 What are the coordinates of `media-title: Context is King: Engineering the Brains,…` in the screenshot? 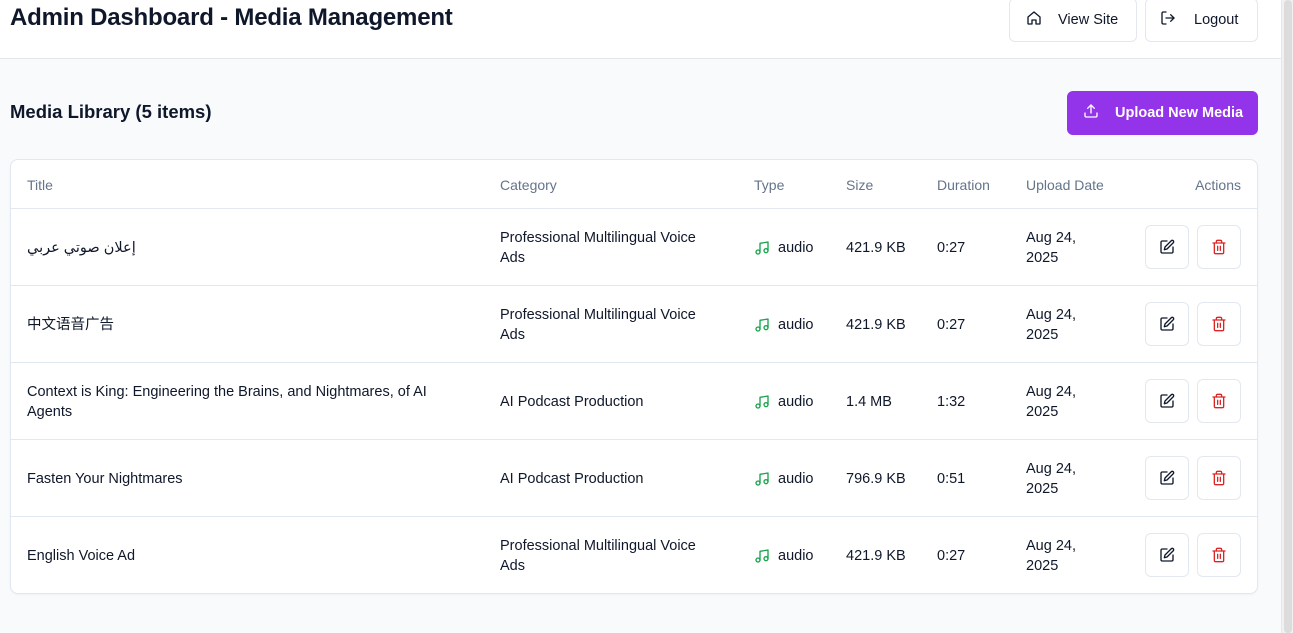 It's located at (227, 401).